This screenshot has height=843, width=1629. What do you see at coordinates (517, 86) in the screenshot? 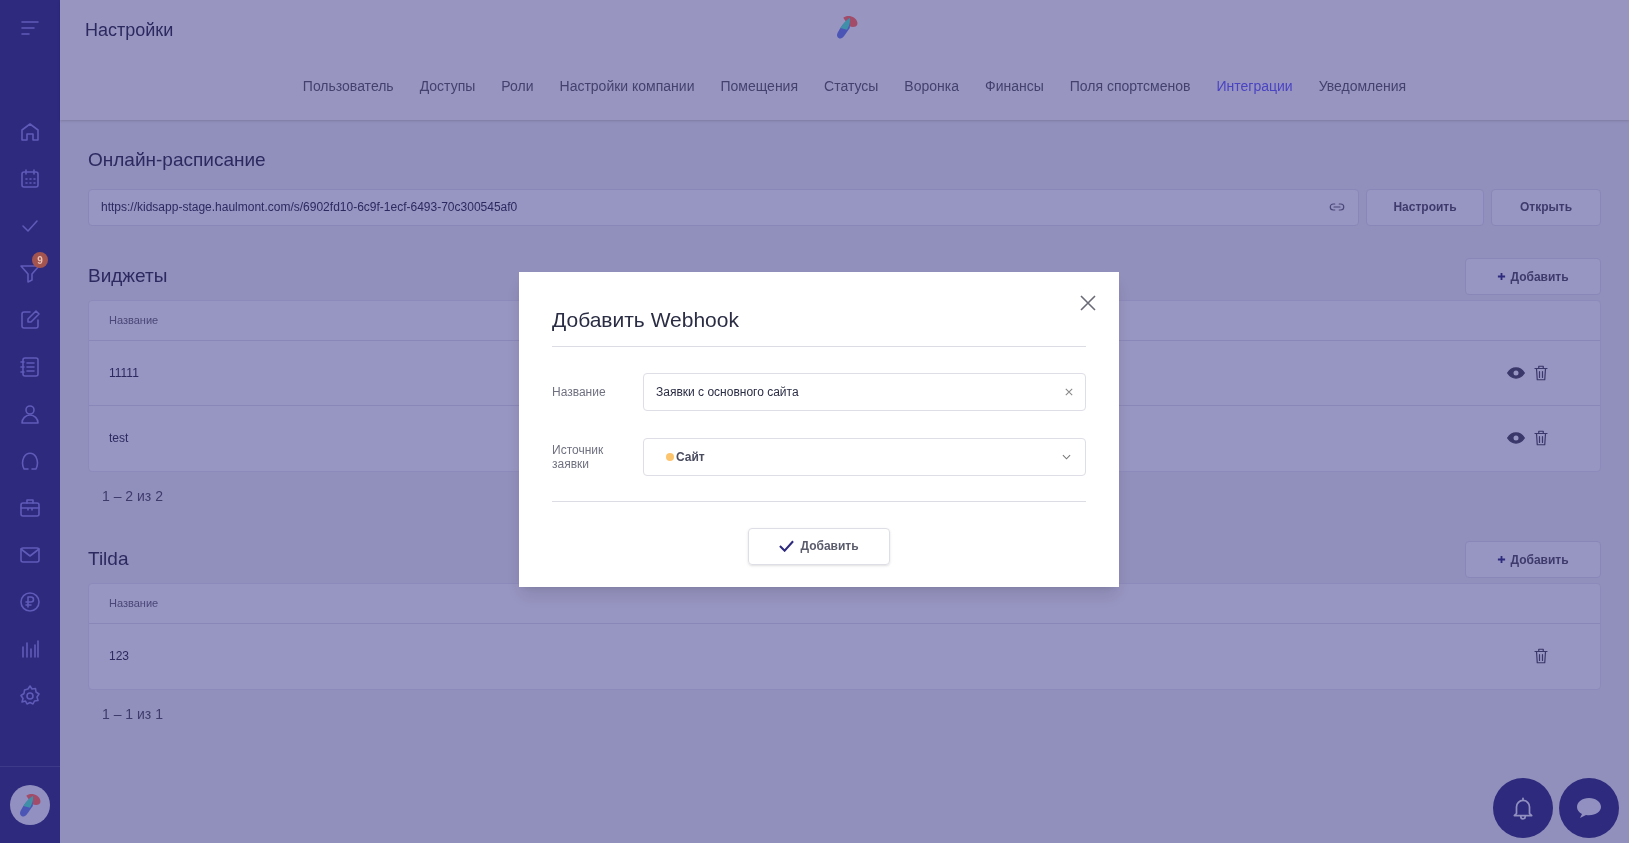
I see `nav-tab: Роли` at bounding box center [517, 86].